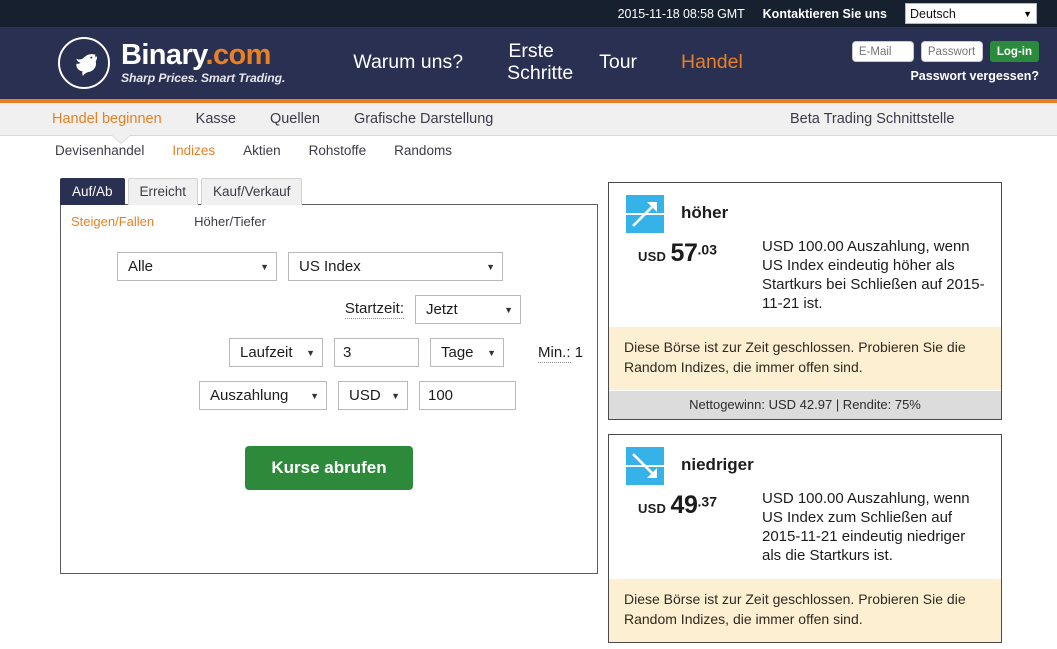  I want to click on duration-value-input, so click(376, 352).